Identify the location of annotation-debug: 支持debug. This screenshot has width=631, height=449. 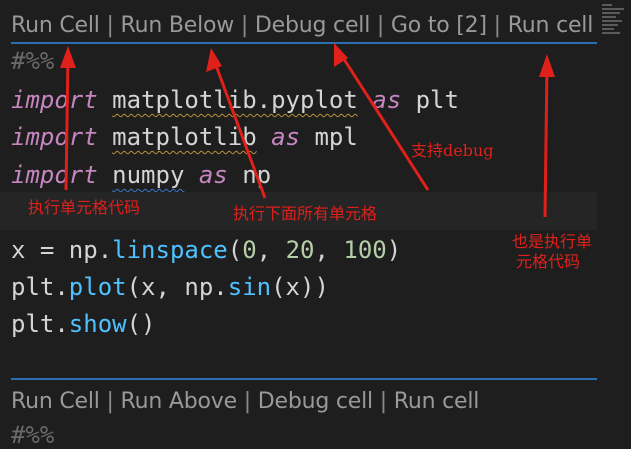
(452, 150).